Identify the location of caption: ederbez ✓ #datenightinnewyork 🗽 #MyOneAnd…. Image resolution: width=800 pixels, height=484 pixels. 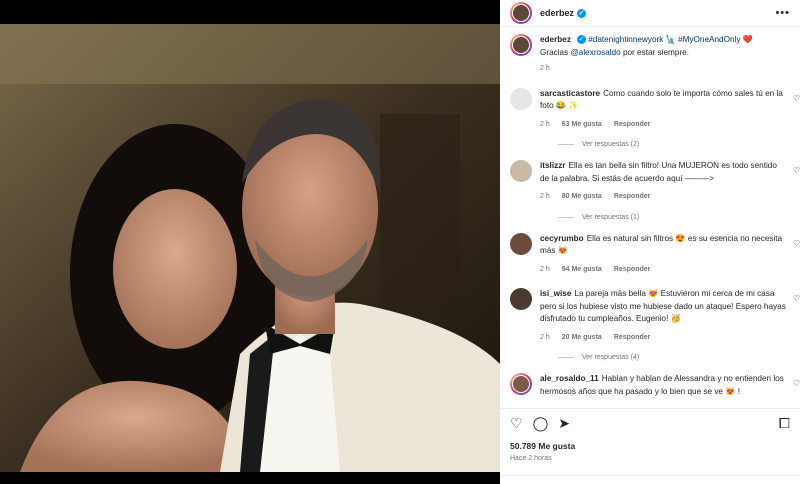
(650, 55).